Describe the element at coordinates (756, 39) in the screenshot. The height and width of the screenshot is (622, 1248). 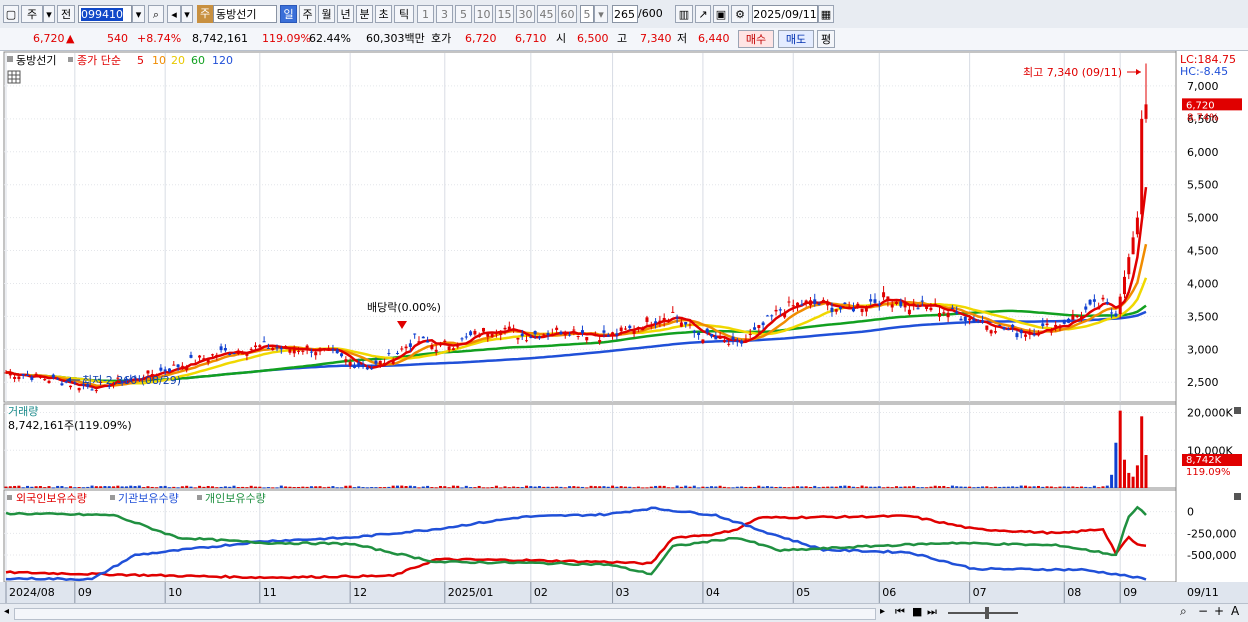
I see `buy-button: 매수` at that location.